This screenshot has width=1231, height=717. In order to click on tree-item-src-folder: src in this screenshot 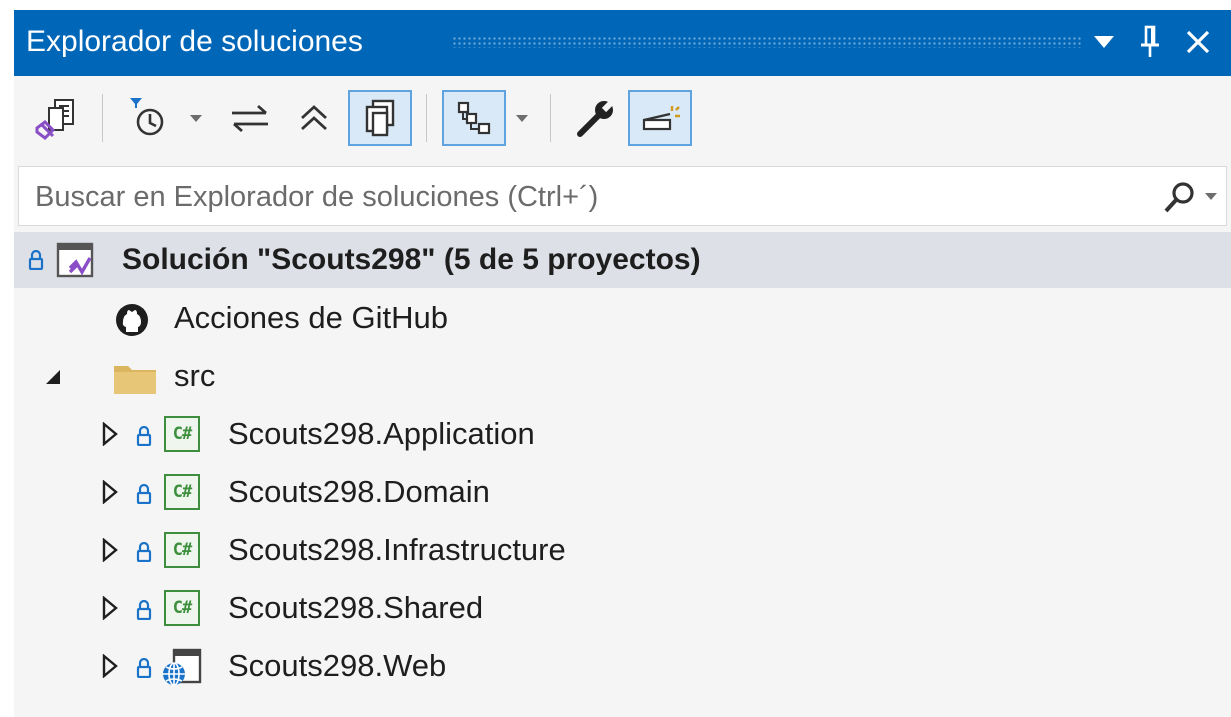, I will do `click(622, 376)`.